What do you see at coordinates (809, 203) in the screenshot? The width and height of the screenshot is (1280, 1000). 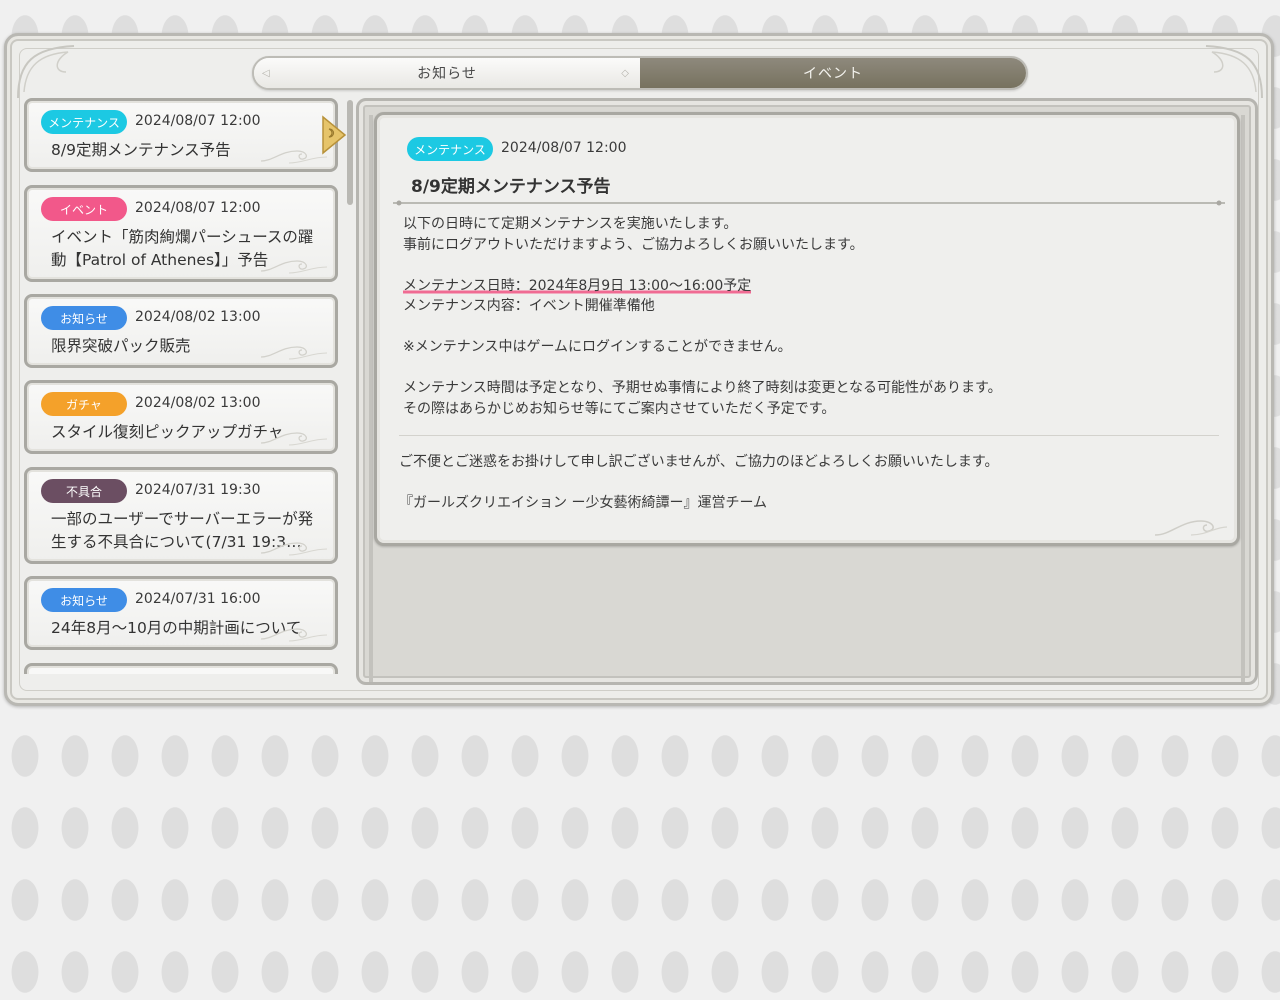 I see `detail-title-rule` at bounding box center [809, 203].